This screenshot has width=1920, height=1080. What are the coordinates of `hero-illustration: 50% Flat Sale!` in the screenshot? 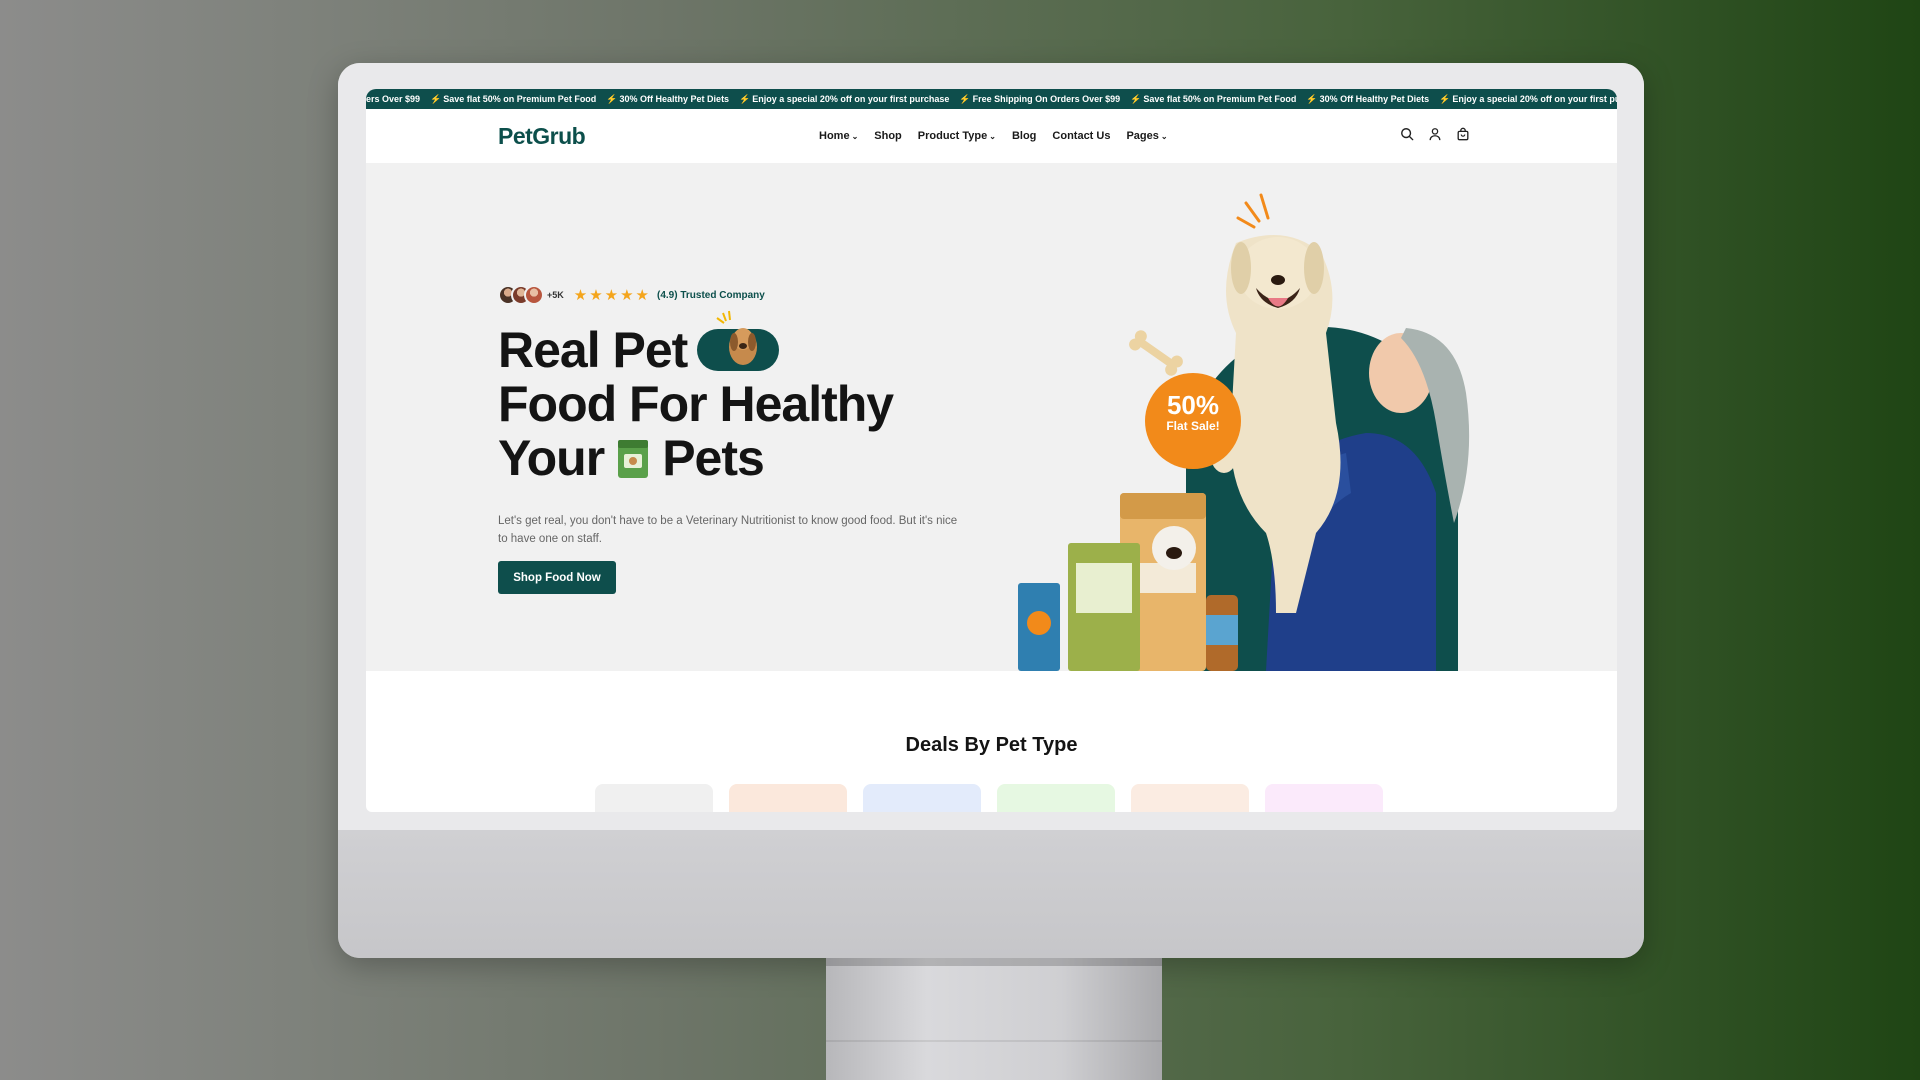 It's located at (1241, 417).